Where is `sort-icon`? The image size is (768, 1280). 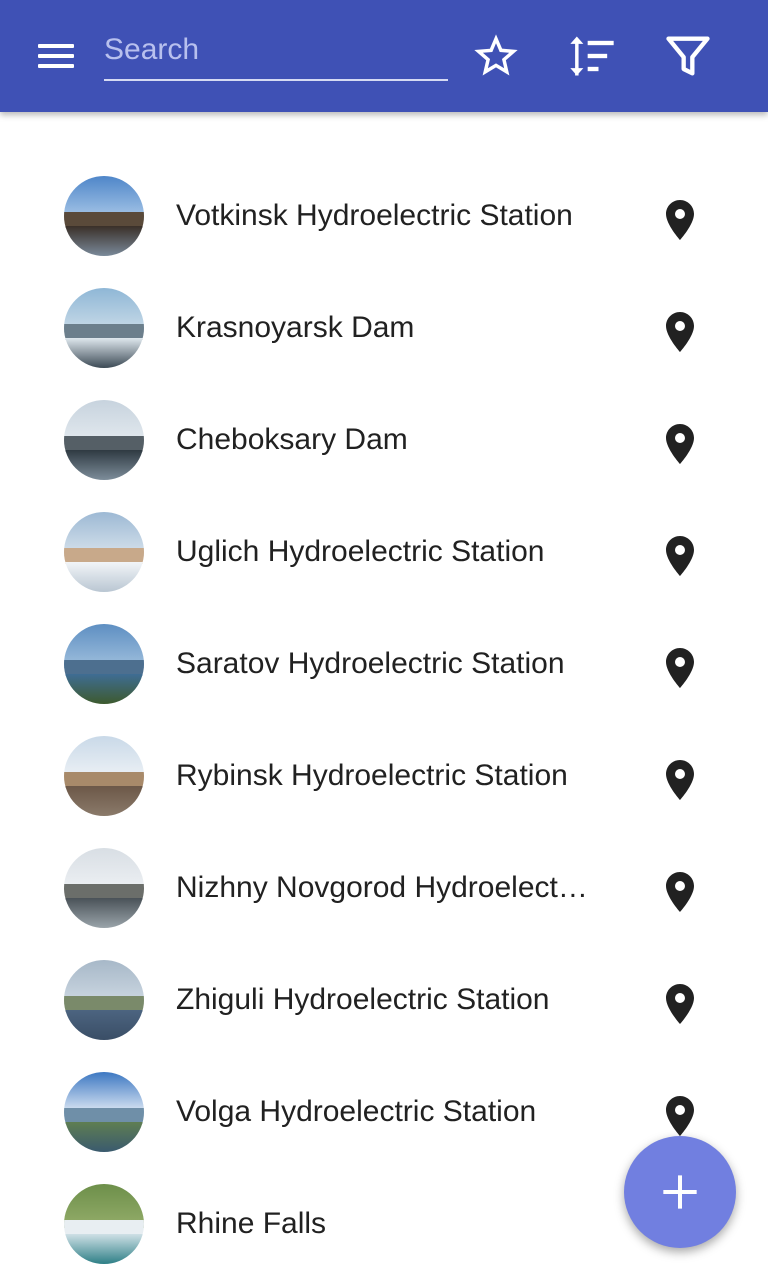
sort-icon is located at coordinates (592, 56).